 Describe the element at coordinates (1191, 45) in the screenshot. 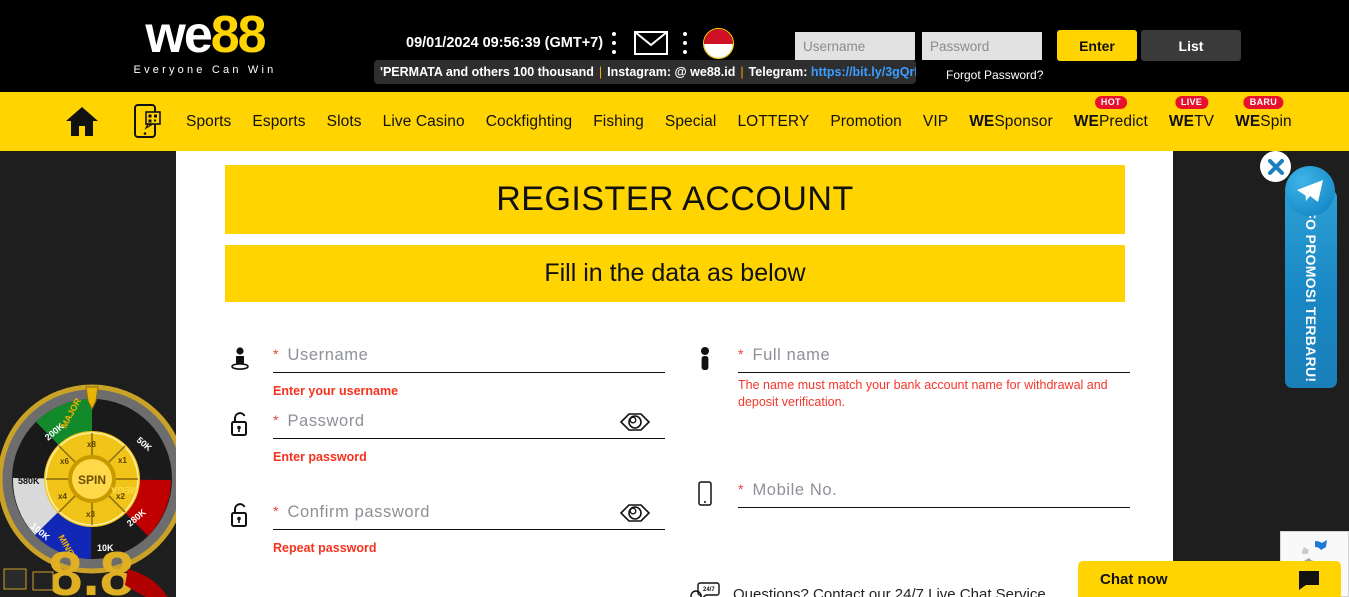

I see `list-button: List` at that location.